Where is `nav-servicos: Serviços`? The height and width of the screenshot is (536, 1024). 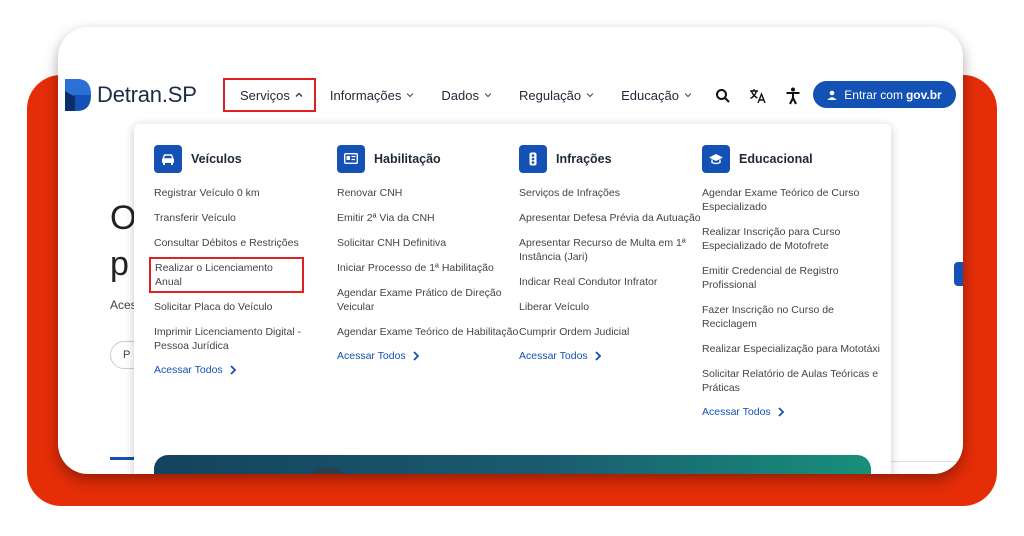
nav-servicos: Serviços is located at coordinates (269, 95).